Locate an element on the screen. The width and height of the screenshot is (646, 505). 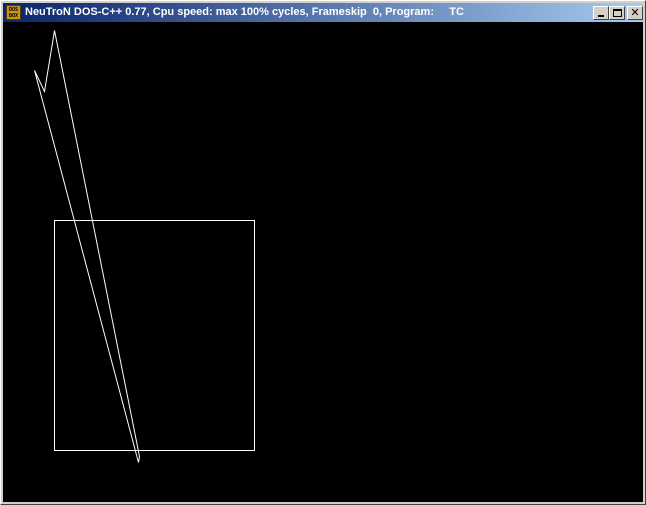
close-button: ✕ is located at coordinates (635, 13).